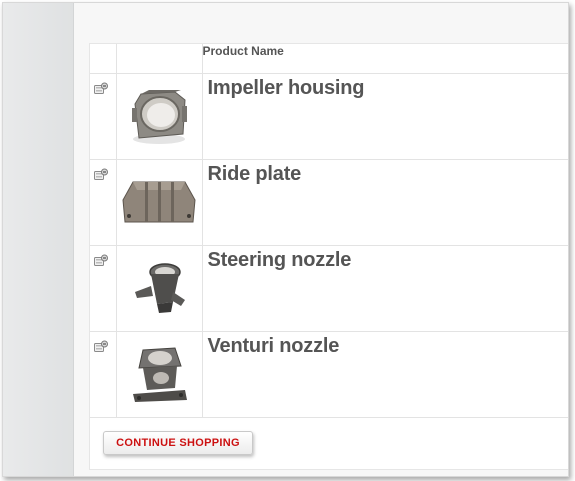 The height and width of the screenshot is (481, 575). I want to click on ride-plate-image, so click(159, 202).